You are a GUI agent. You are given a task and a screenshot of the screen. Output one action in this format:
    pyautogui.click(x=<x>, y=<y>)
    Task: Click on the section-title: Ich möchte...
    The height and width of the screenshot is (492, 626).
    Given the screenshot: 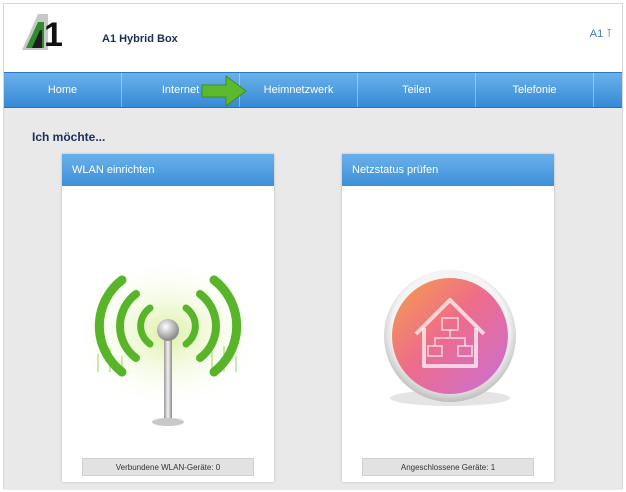 What is the action you would take?
    pyautogui.click(x=69, y=137)
    